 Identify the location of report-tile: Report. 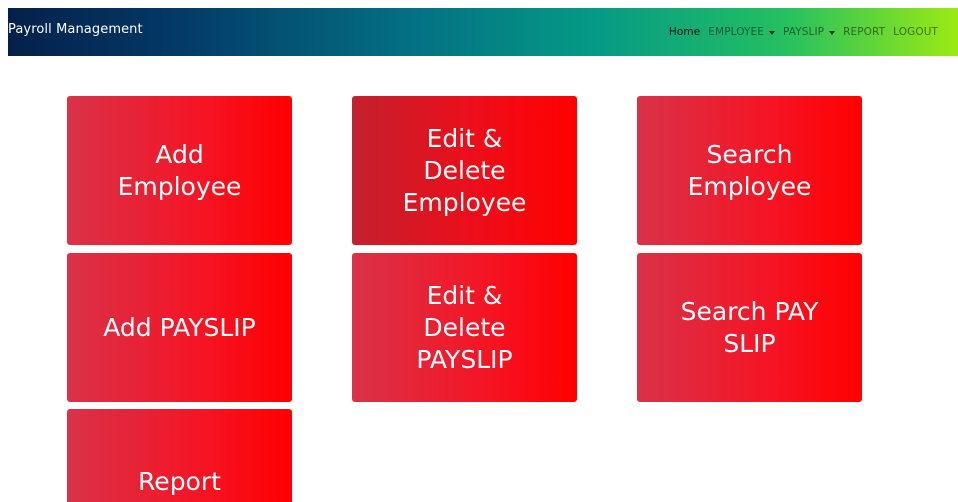
(179, 455).